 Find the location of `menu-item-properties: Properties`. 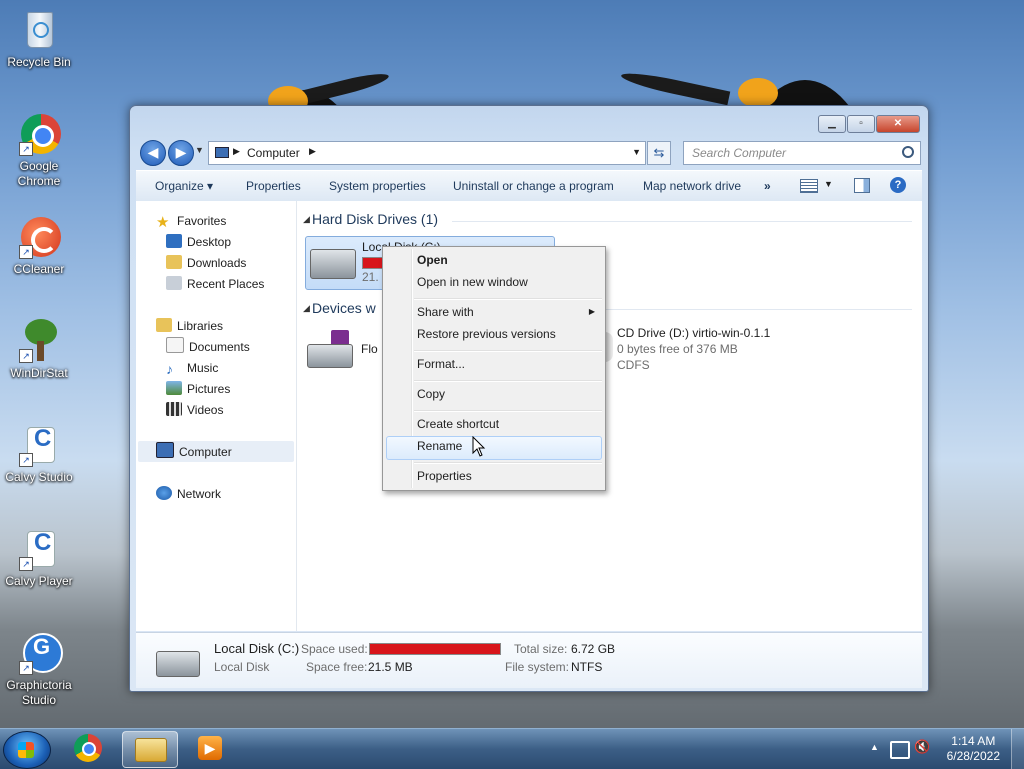

menu-item-properties: Properties is located at coordinates (444, 476).